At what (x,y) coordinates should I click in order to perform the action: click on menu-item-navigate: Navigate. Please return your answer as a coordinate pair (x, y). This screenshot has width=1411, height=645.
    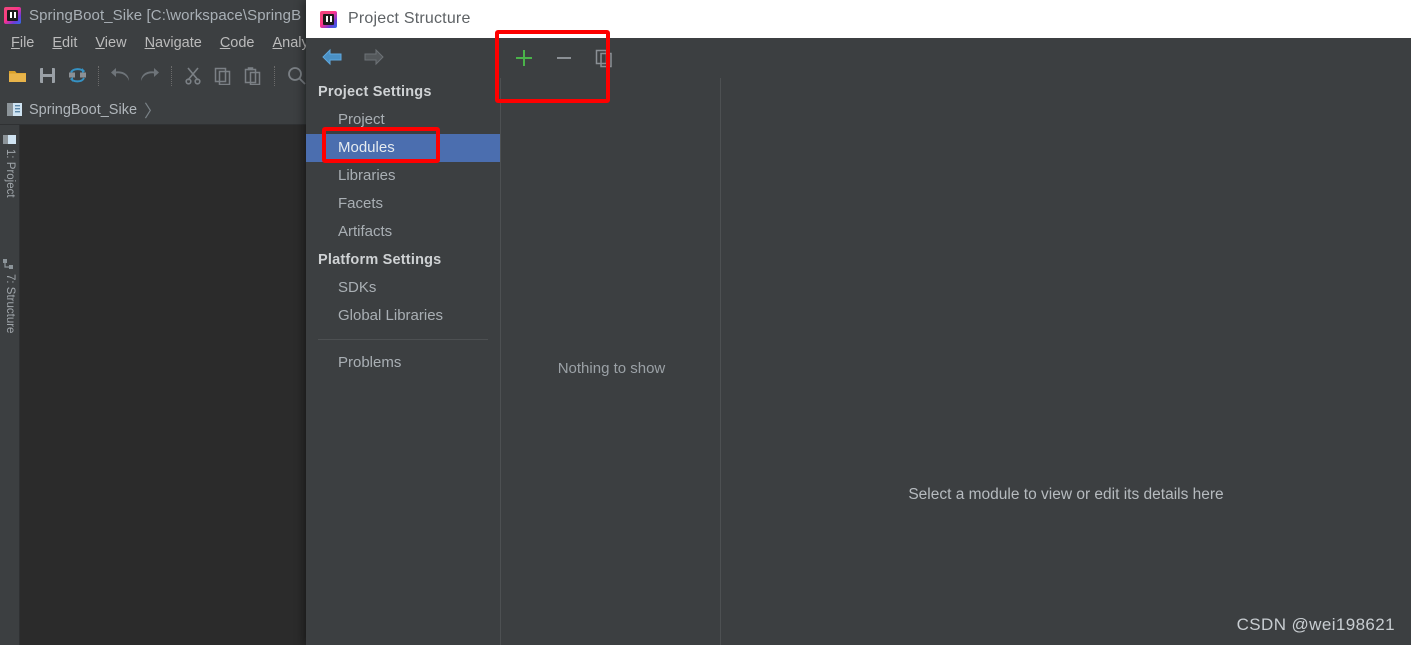
    Looking at the image, I should click on (173, 43).